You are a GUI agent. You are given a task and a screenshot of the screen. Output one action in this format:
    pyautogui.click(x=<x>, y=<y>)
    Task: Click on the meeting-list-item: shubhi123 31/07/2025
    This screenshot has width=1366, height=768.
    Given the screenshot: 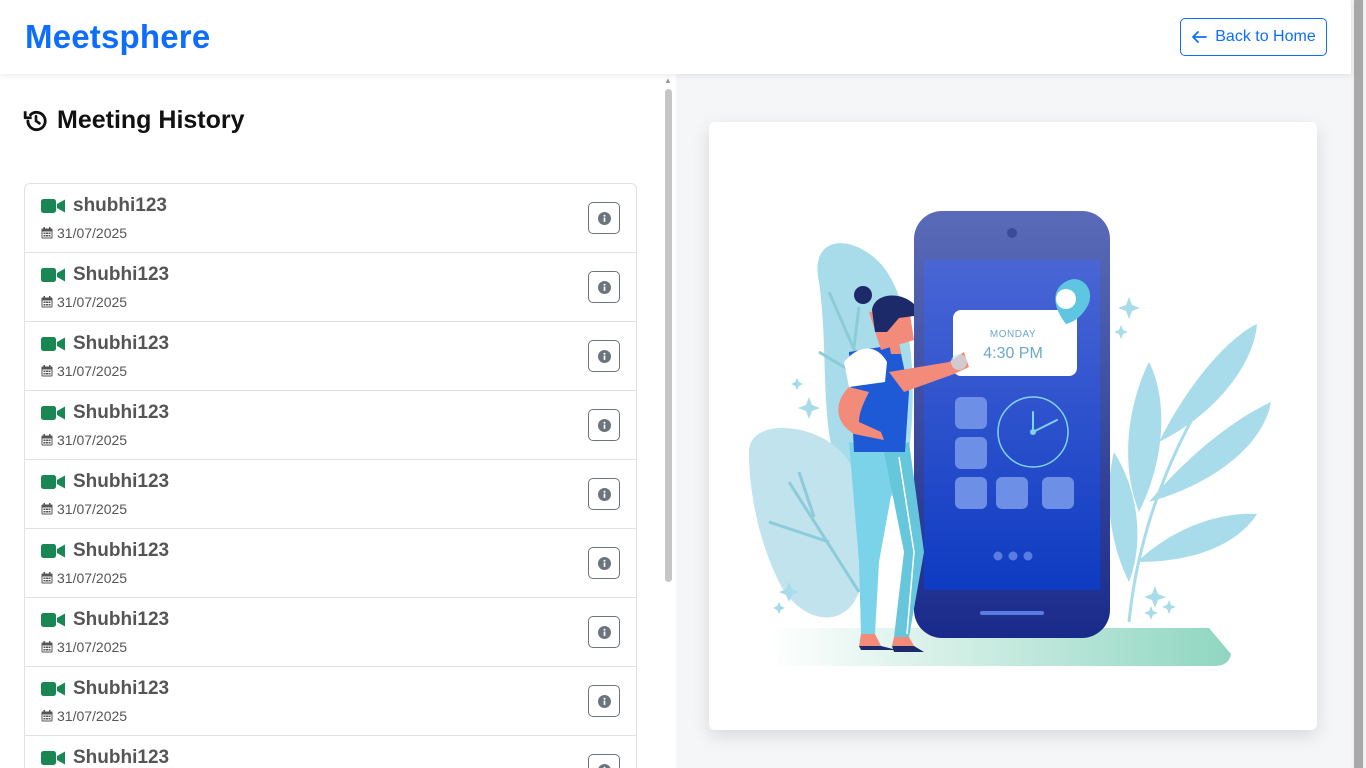 What is the action you would take?
    pyautogui.click(x=330, y=218)
    